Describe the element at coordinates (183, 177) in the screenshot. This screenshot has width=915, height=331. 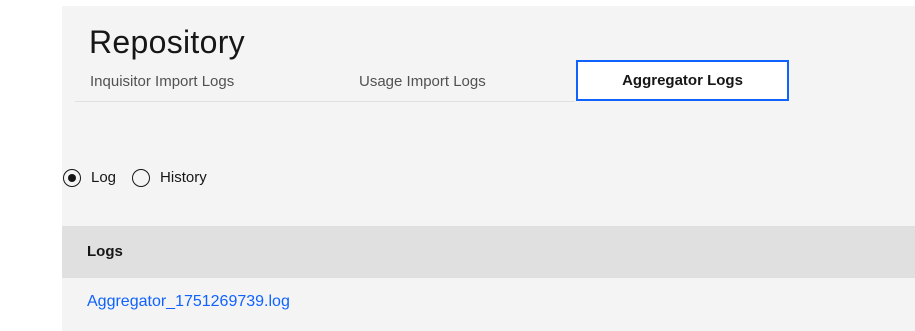
I see `radio-history-label: History` at that location.